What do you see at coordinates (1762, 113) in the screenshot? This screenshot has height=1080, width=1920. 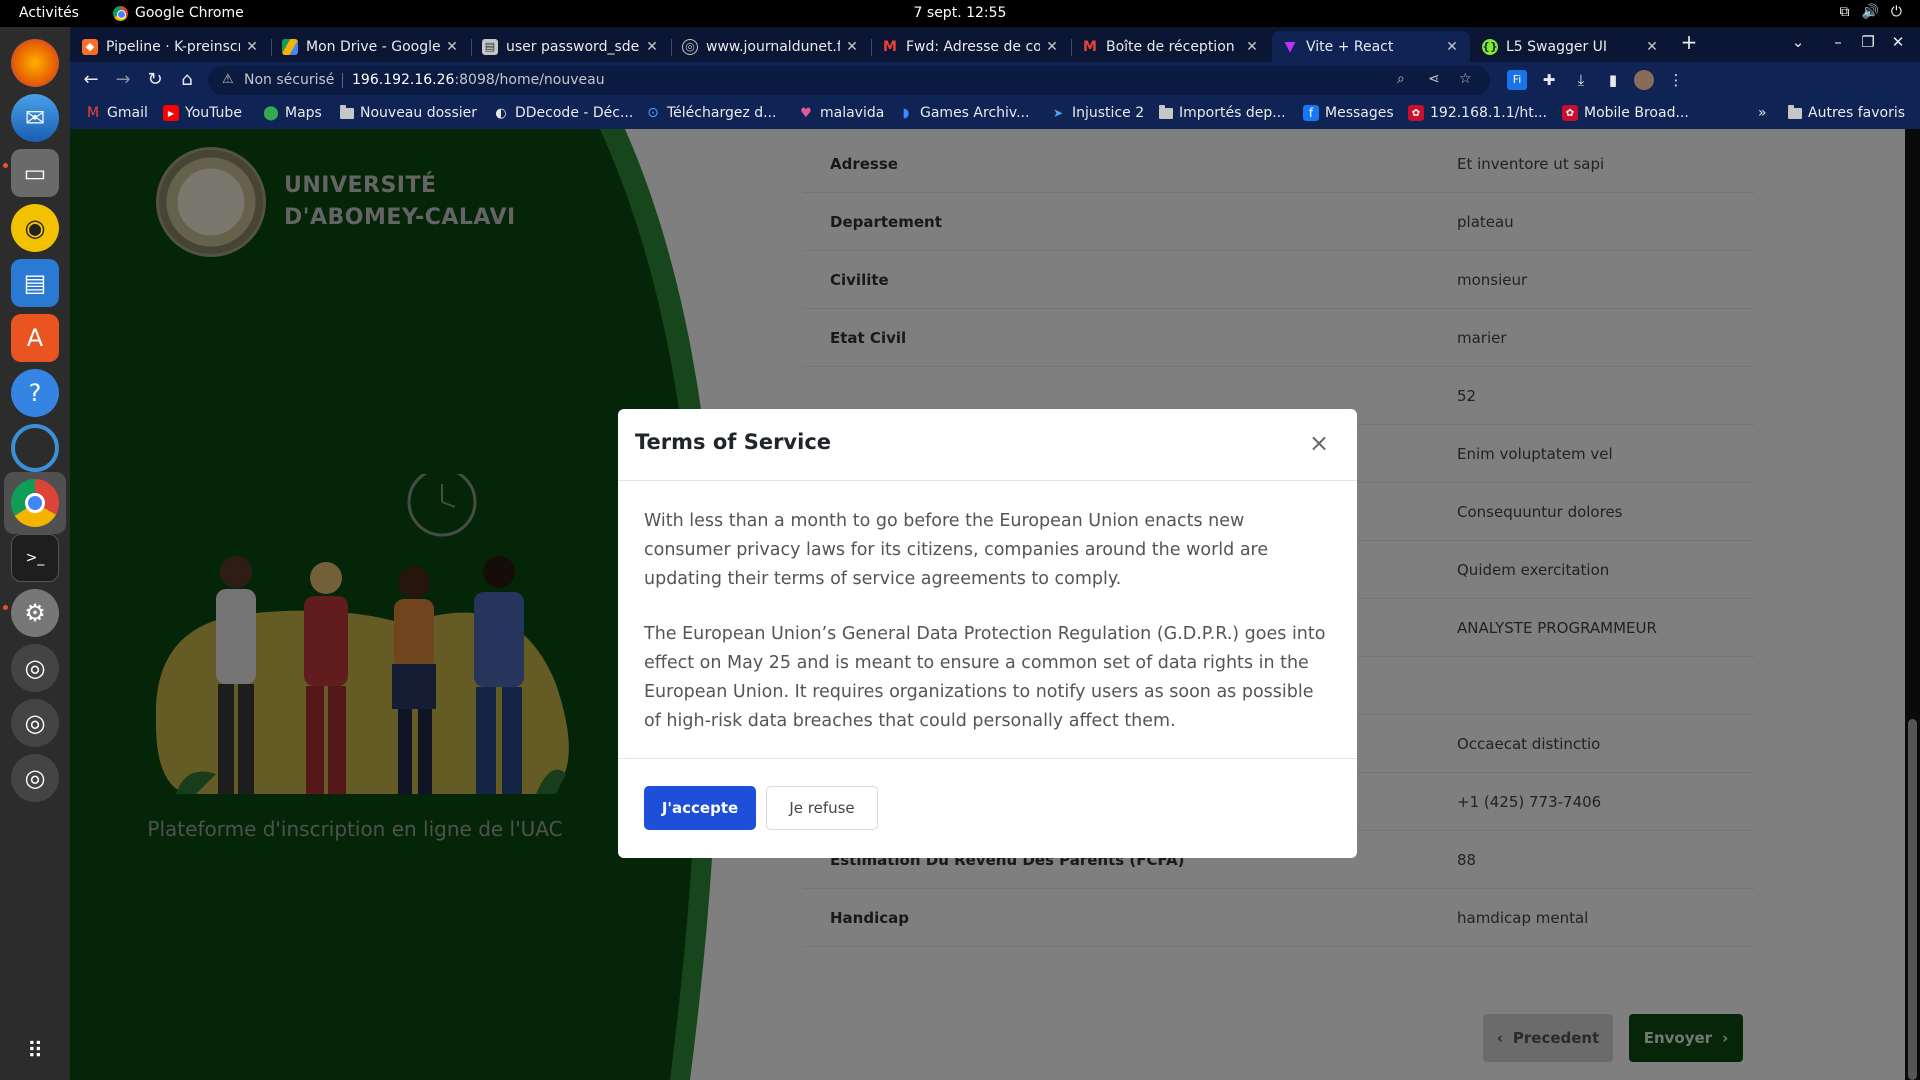 I see `more-bookmarks-chevron-icon: »` at bounding box center [1762, 113].